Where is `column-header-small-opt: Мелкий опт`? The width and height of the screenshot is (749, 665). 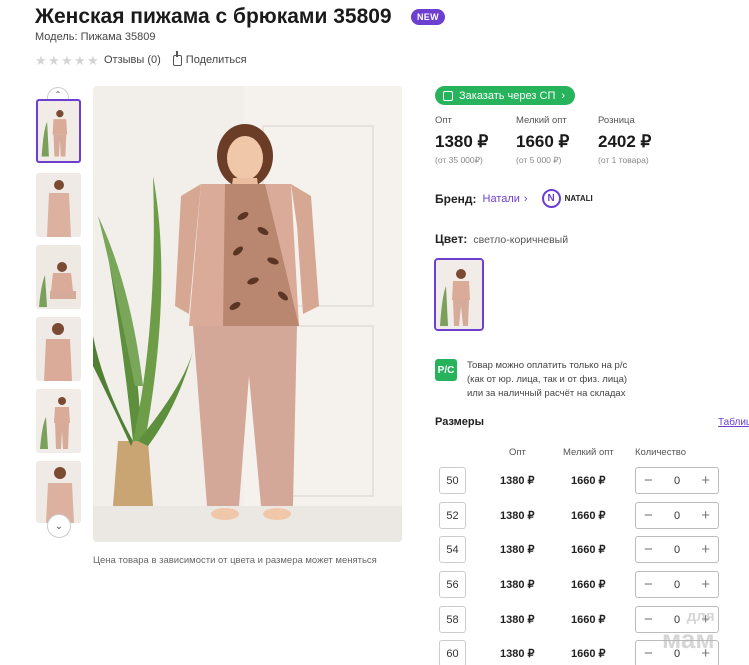 column-header-small-opt: Мелкий опт is located at coordinates (588, 452).